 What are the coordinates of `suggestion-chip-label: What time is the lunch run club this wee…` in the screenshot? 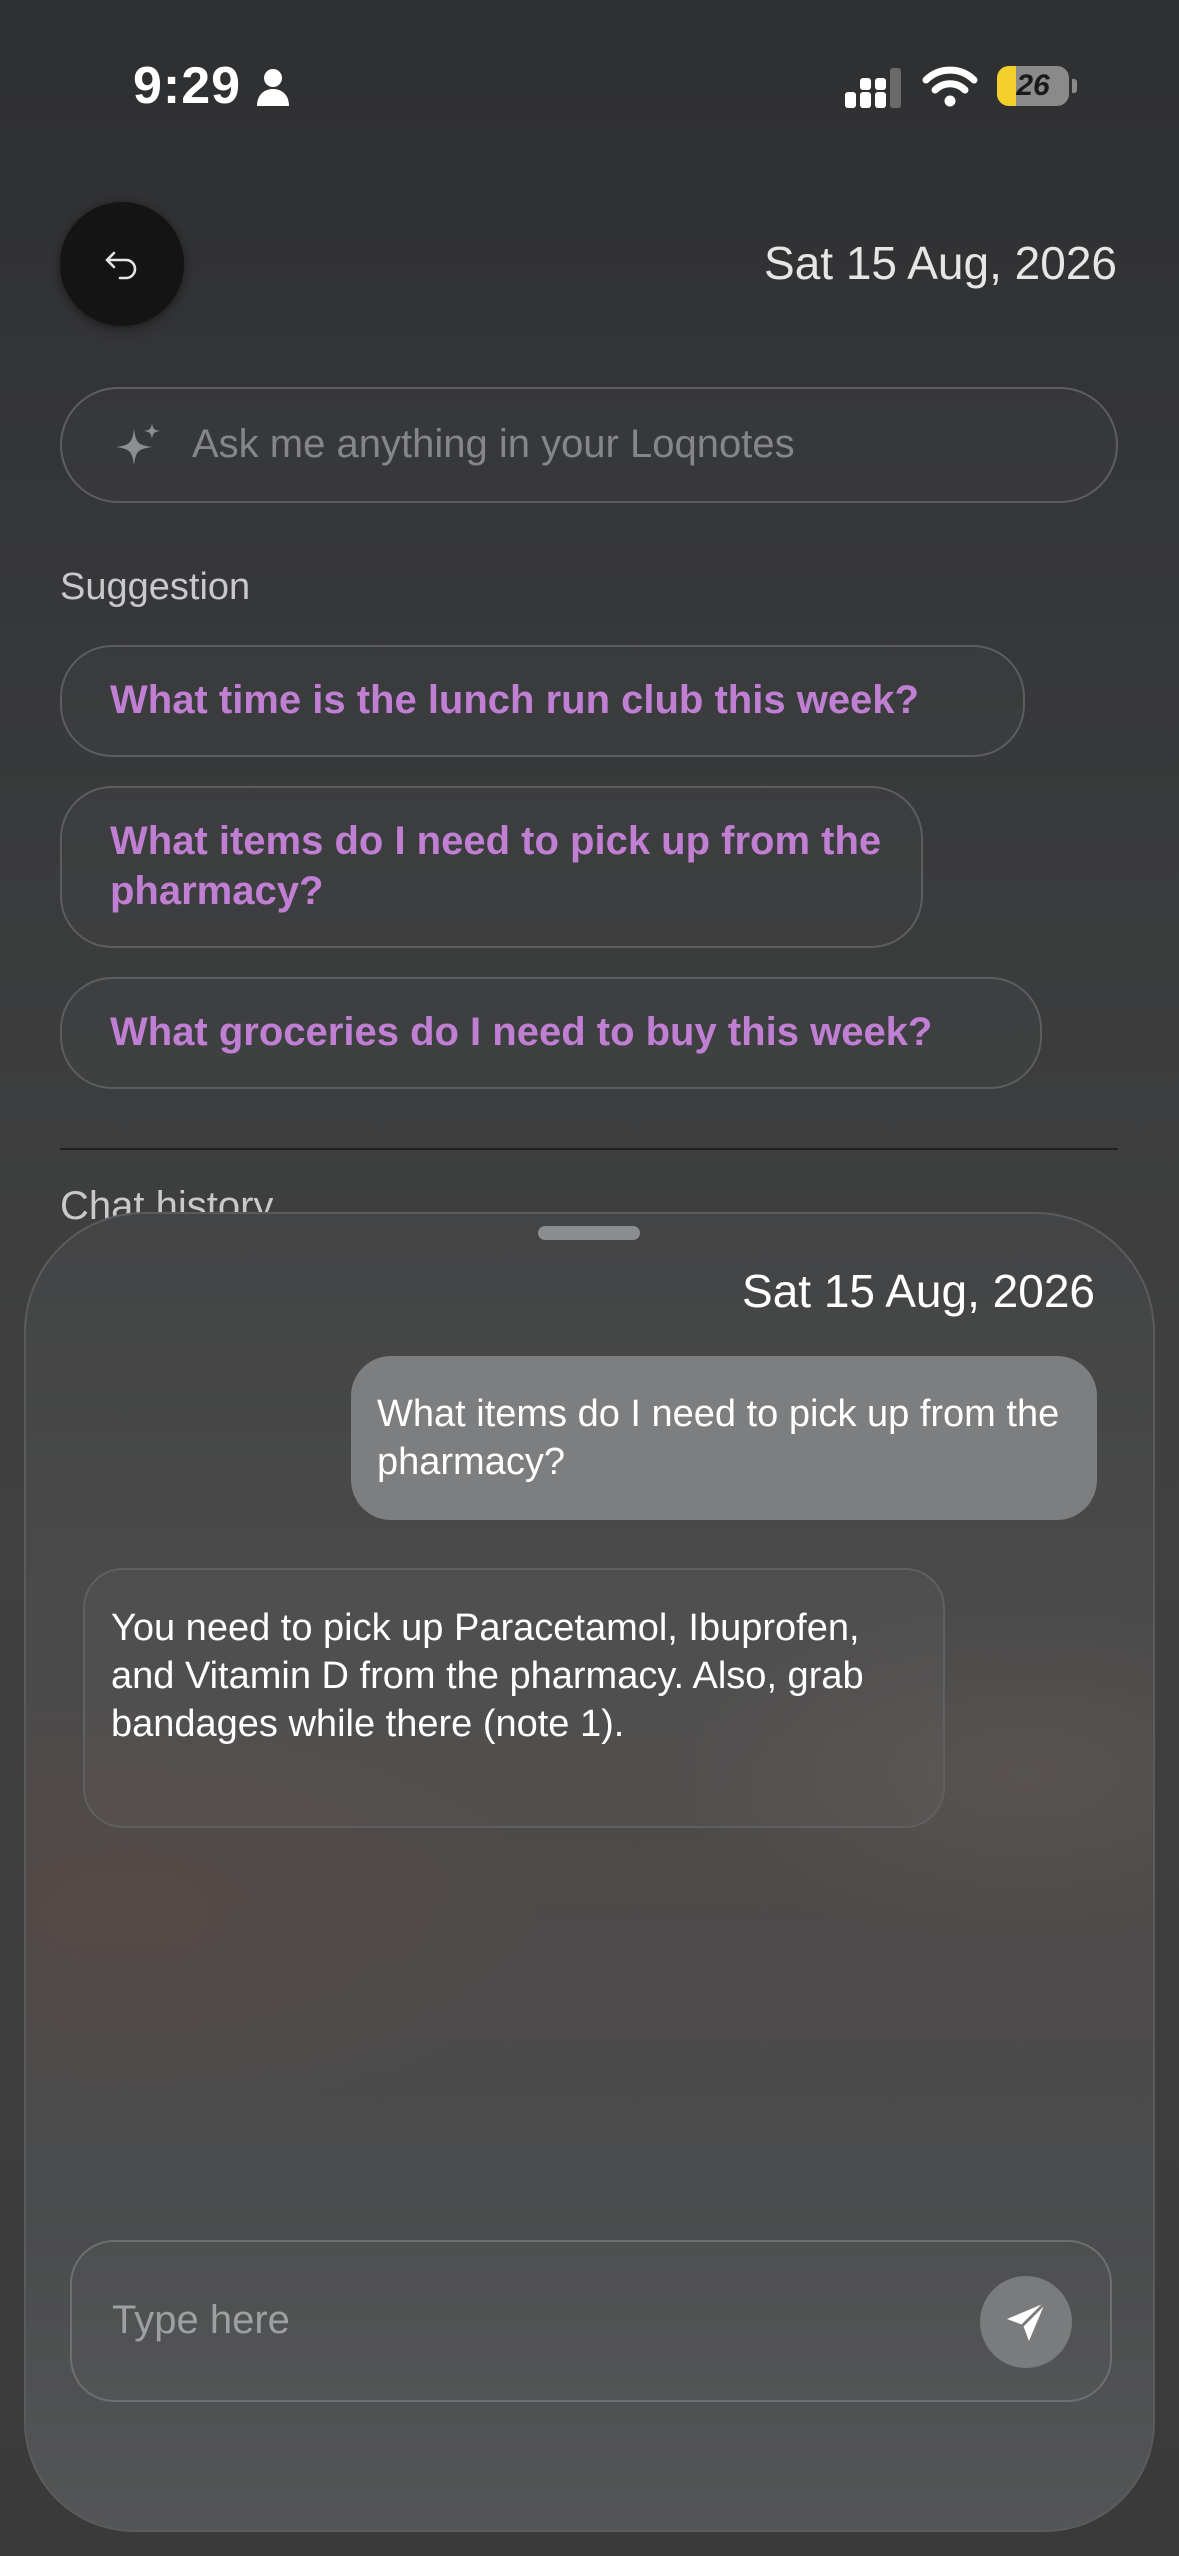 It's located at (514, 700).